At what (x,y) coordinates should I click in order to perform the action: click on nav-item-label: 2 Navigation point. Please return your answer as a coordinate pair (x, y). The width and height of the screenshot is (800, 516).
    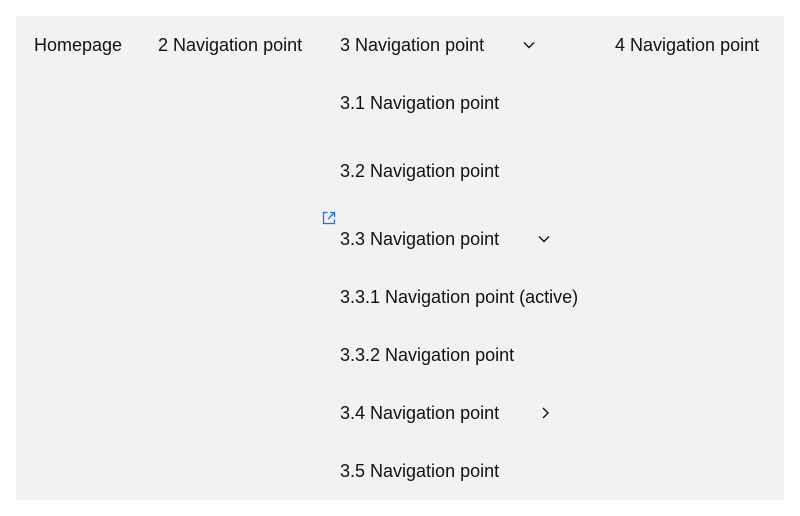
    Looking at the image, I should click on (230, 45).